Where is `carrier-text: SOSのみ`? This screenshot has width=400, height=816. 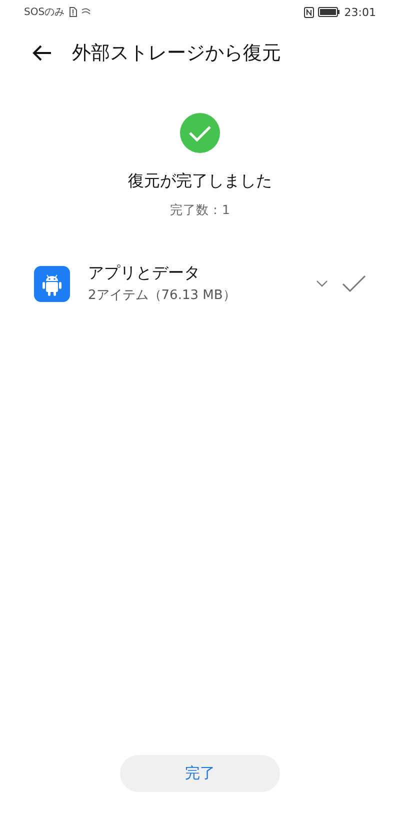 carrier-text: SOSのみ is located at coordinates (44, 12).